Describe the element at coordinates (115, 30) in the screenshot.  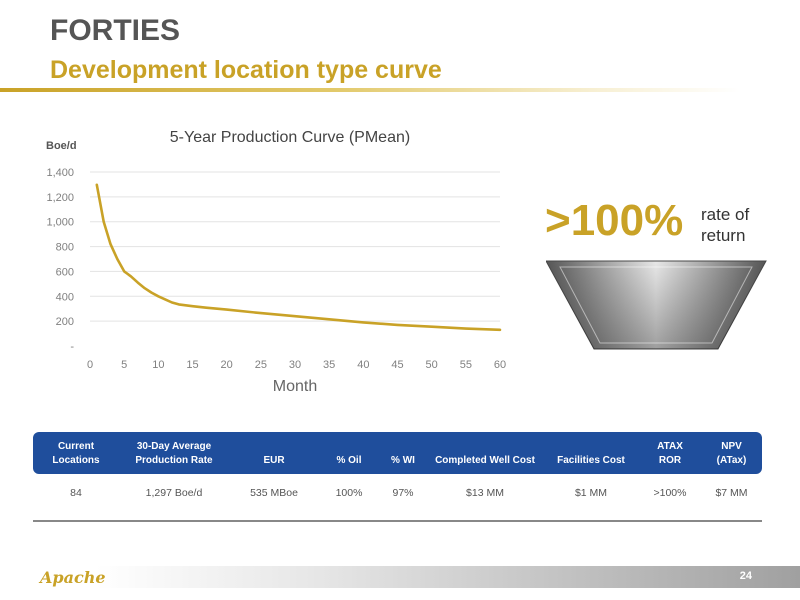
I see `page-title: FORTIES` at that location.